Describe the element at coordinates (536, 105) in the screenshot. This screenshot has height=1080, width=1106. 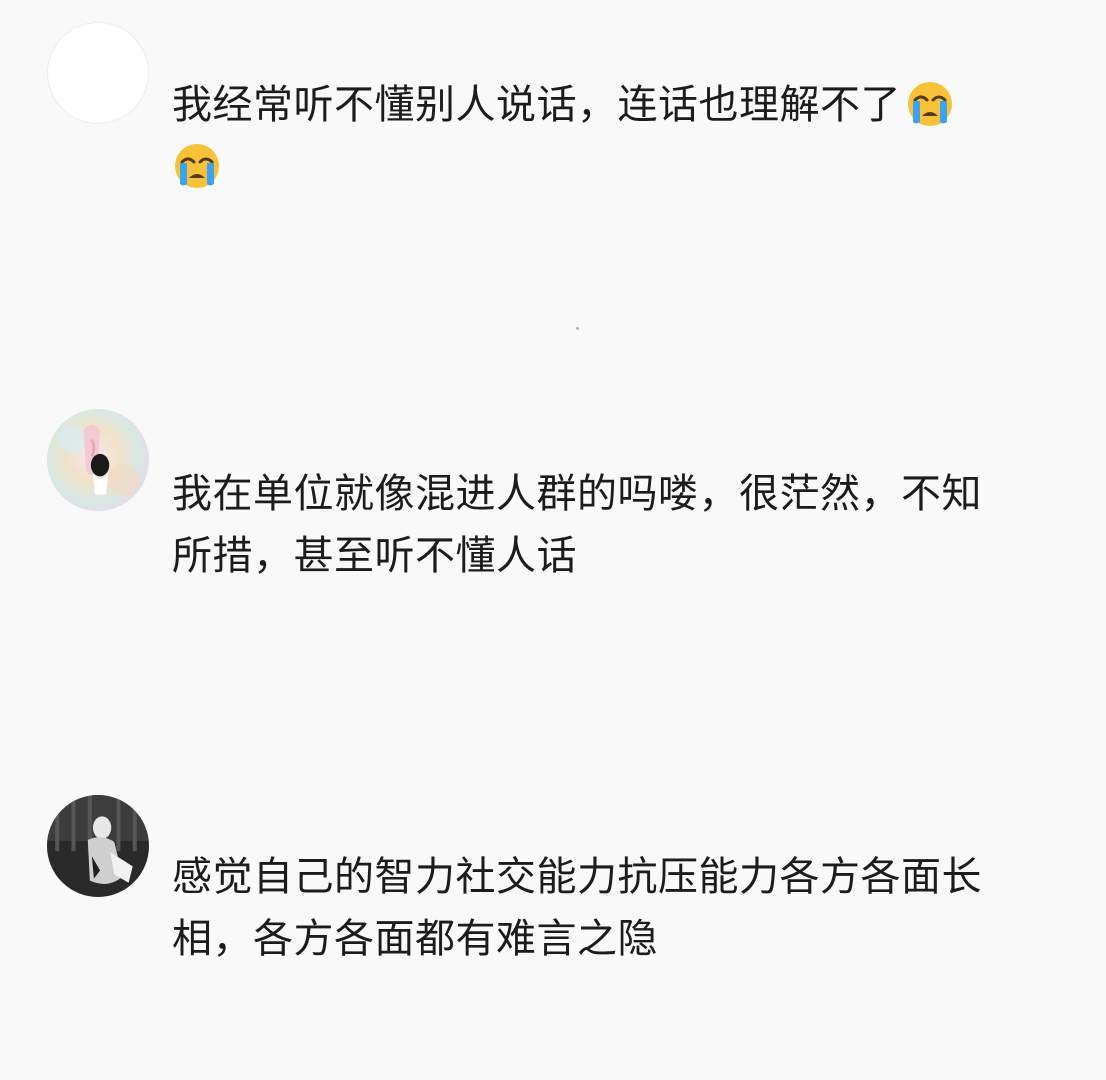
I see `comment-body: 我经常听不懂别人说话，连话也理解不了` at that location.